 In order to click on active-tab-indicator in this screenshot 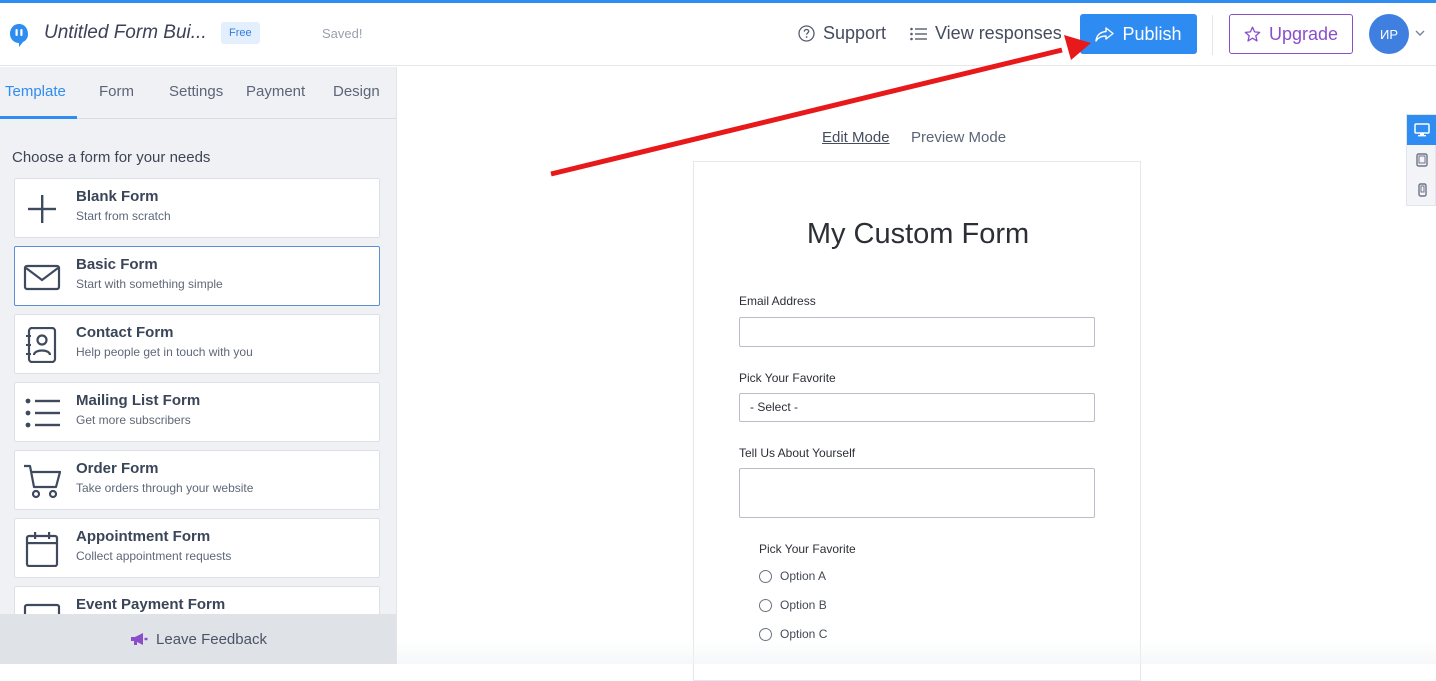, I will do `click(38, 117)`.